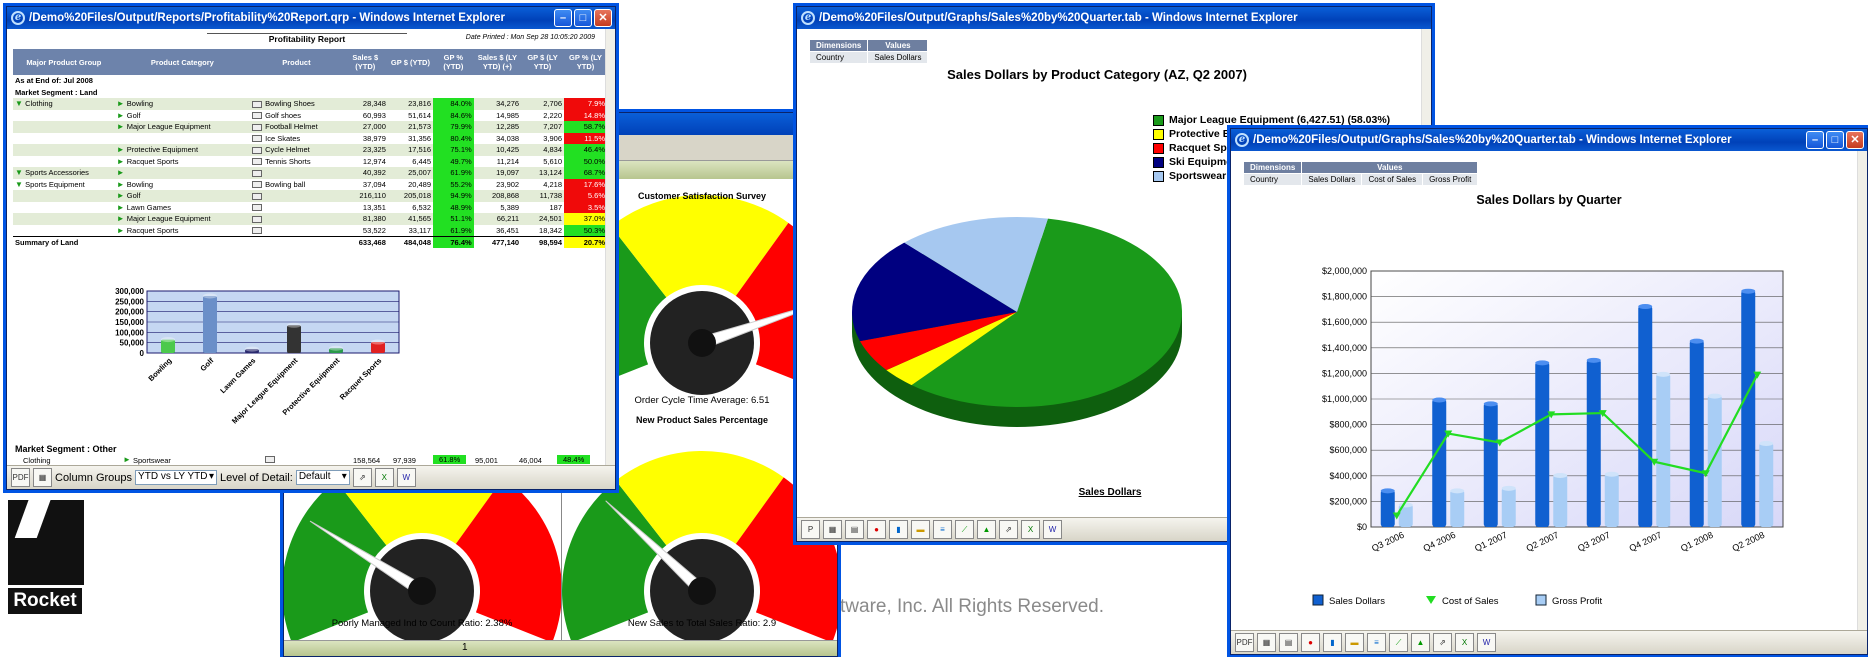  I want to click on y-tick-label: $1,000,000, so click(1344, 399).